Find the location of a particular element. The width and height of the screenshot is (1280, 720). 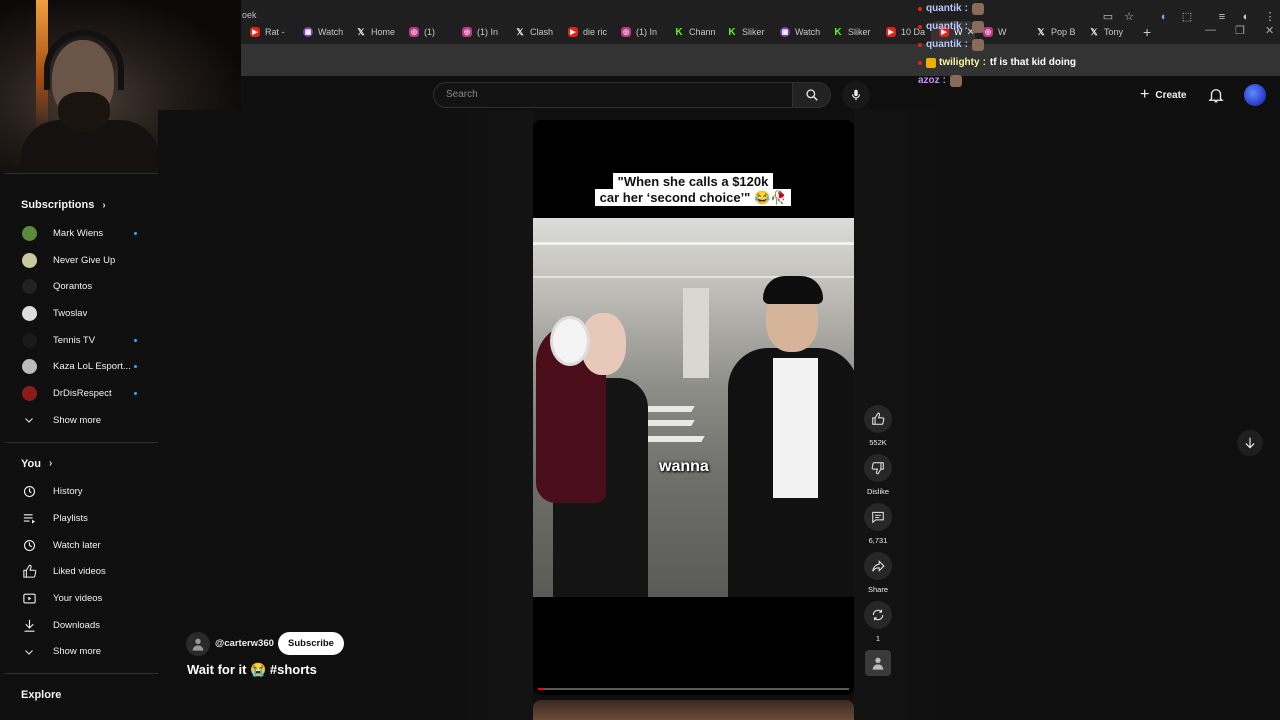

sidebar-item-liked-videos: Liked videos is located at coordinates (81, 572).